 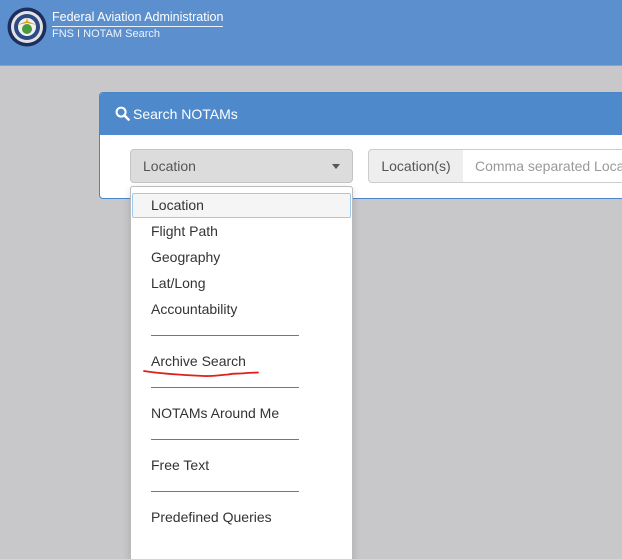 I want to click on option-geography: Geography, so click(x=241, y=257).